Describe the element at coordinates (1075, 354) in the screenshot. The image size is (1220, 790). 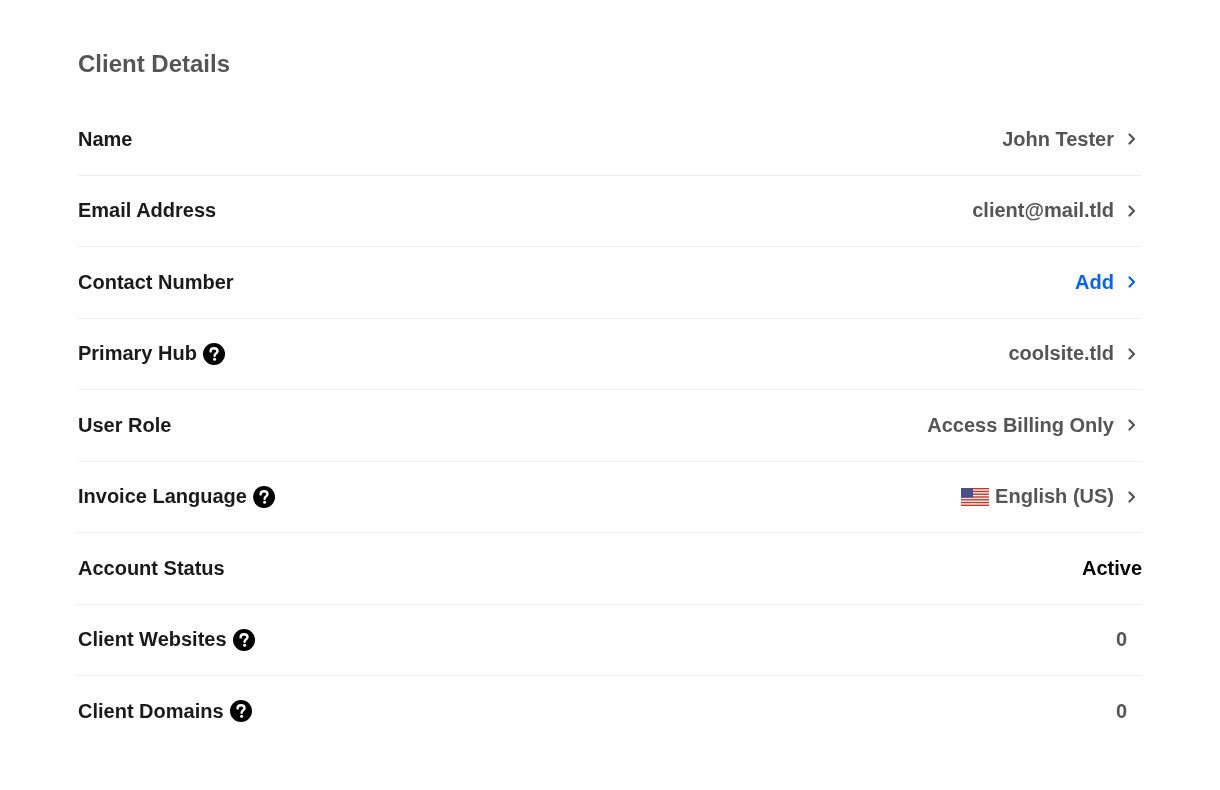
I see `value-link: coolsite.tld` at that location.